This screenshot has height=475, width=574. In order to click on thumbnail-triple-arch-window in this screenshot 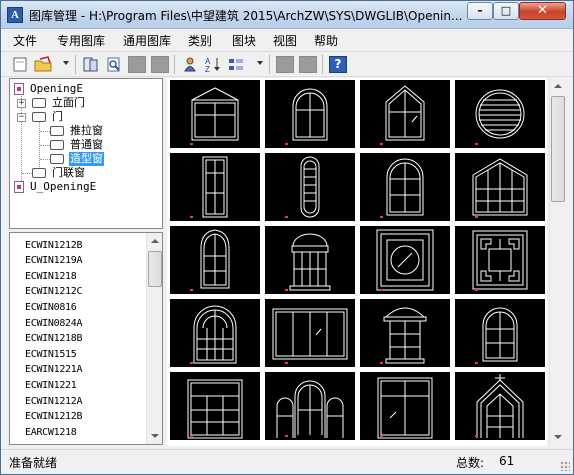, I will do `click(310, 406)`.